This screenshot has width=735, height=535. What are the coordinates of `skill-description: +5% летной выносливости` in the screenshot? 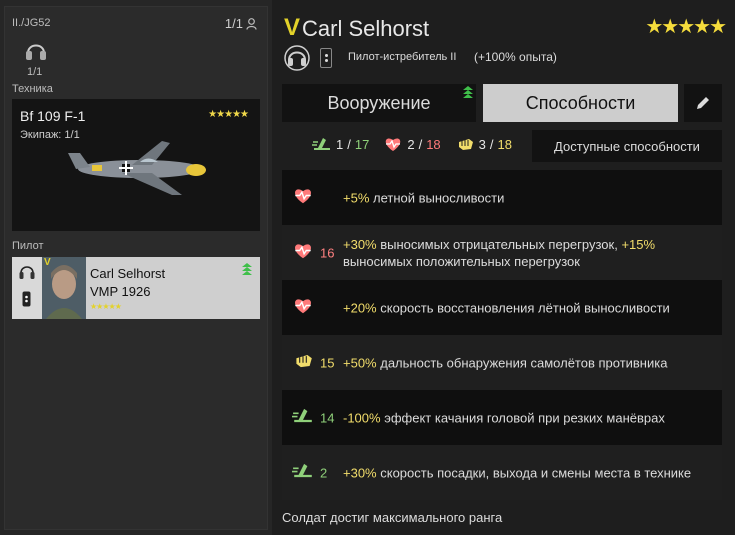 It's located at (424, 197).